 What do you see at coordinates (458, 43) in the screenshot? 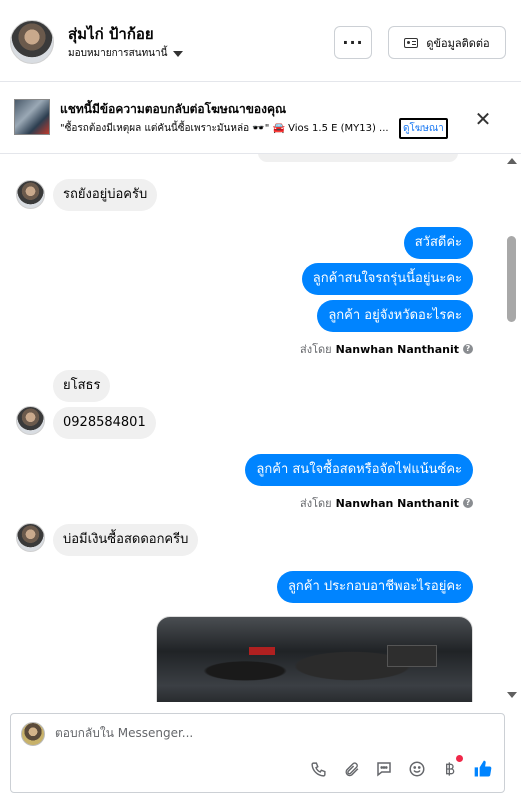
I see `view-contact-label: ดูข้อมูลติดต่อ` at bounding box center [458, 43].